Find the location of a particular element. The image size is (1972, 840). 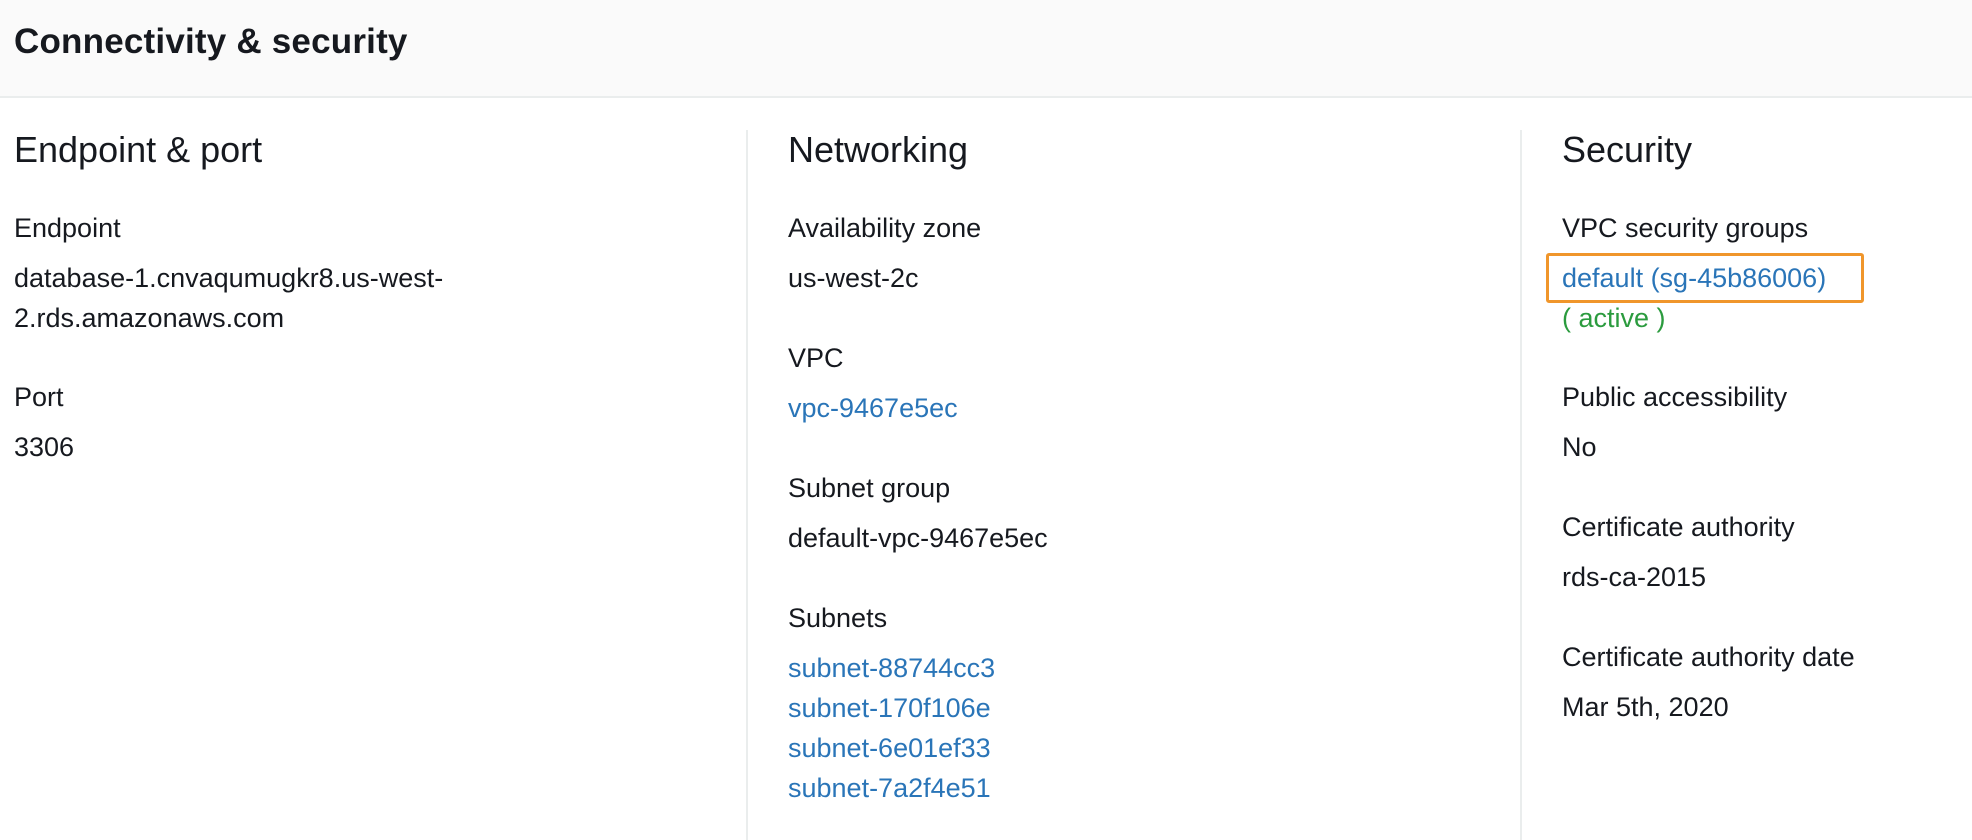

endpoint-value-line1: database-1.cnvaqumugkr8.us-west- is located at coordinates (229, 278).